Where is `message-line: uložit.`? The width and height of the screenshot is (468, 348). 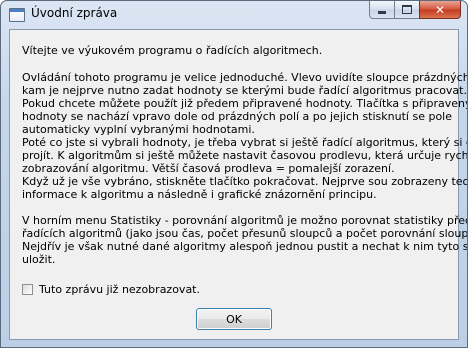
message-line: uložit. is located at coordinates (39, 259).